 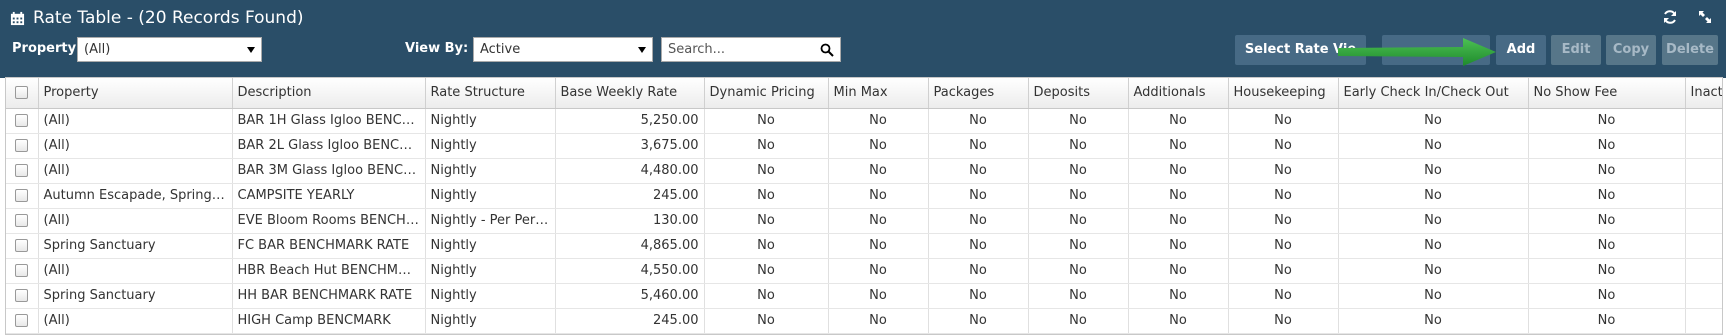 I want to click on column-header-early-check-in: Early Check In/Check Out, so click(x=1433, y=93).